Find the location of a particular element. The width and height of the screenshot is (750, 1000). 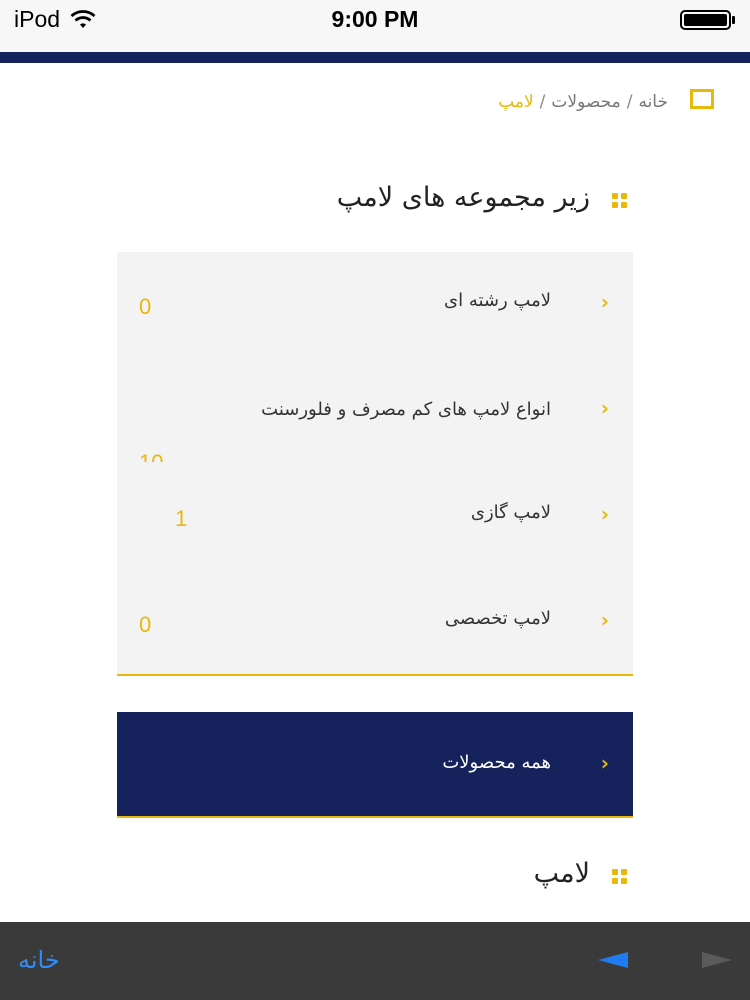

back-arrow-icon is located at coordinates (613, 960).